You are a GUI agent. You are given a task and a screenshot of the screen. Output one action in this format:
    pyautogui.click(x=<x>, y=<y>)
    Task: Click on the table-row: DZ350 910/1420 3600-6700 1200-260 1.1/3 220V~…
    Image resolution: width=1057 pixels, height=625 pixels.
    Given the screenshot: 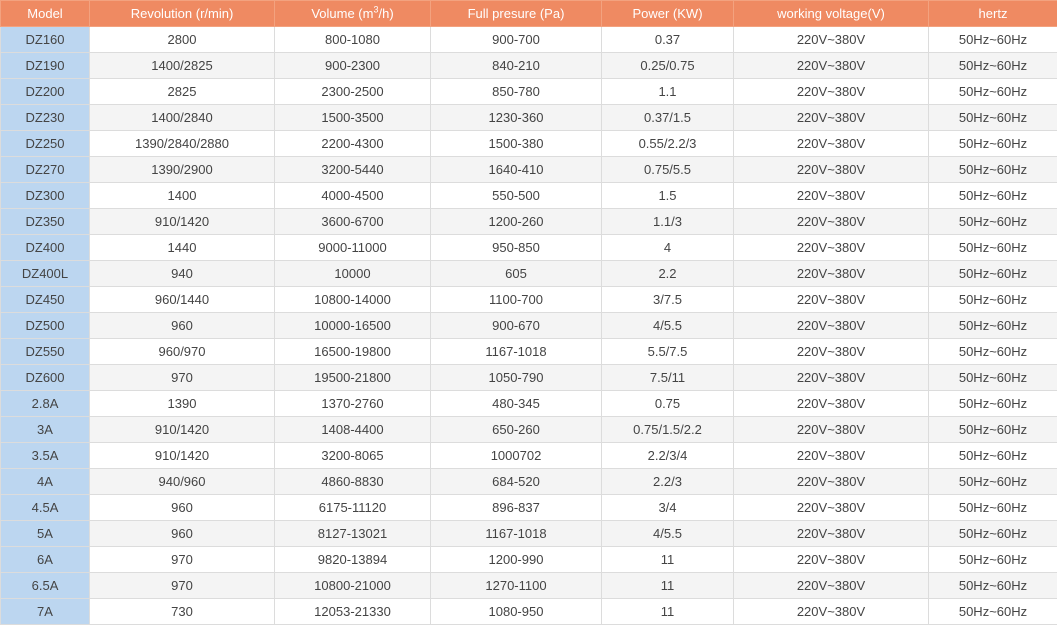 What is the action you would take?
    pyautogui.click(x=528, y=221)
    